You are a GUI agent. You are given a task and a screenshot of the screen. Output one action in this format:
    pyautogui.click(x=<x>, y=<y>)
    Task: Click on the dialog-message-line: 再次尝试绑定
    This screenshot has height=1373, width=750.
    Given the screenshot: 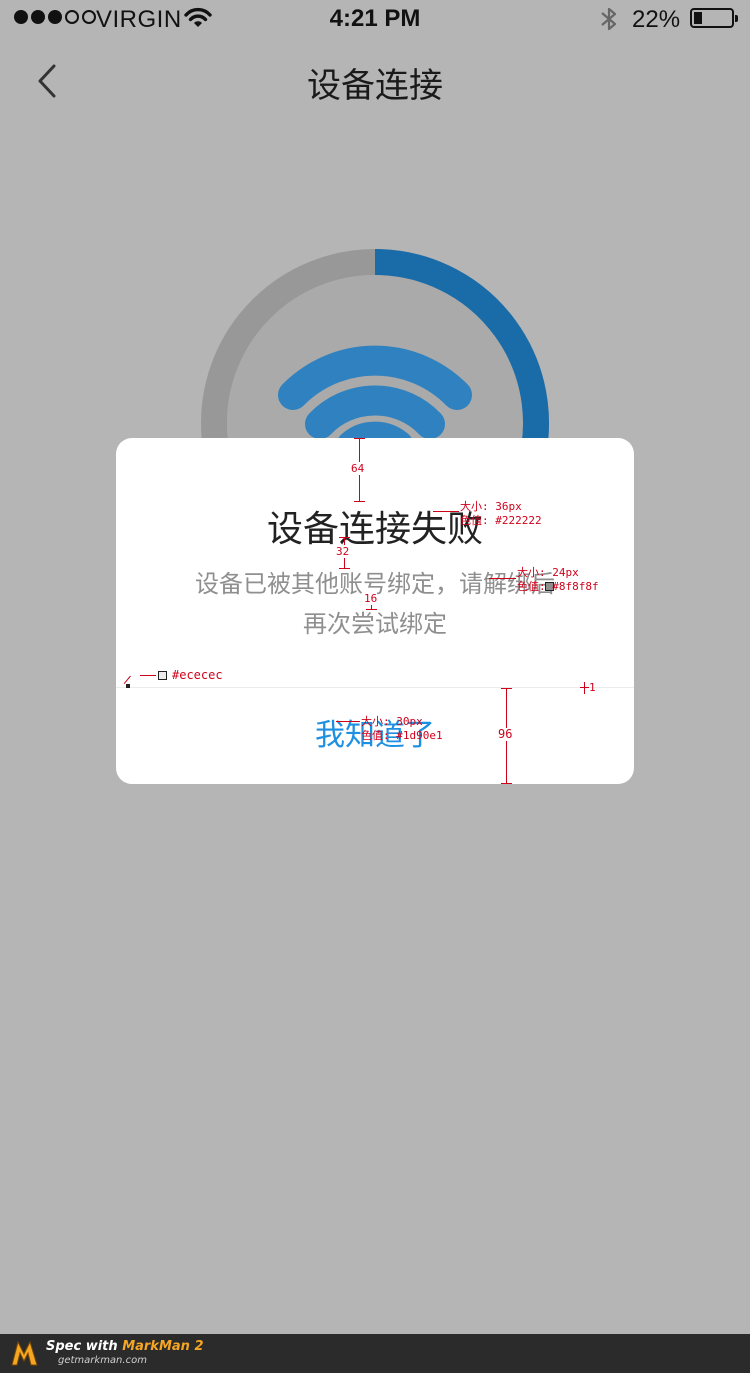 What is the action you would take?
    pyautogui.click(x=375, y=624)
    